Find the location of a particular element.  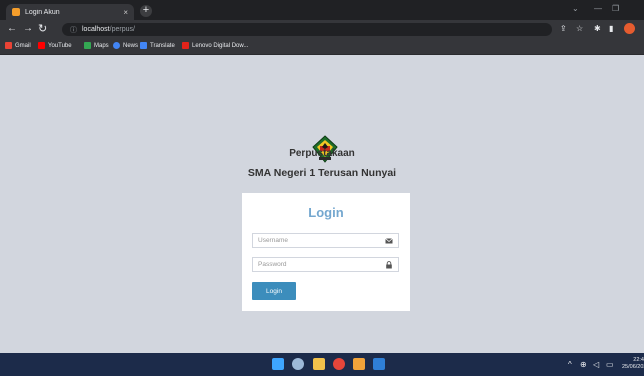

battery-icon: ▭ is located at coordinates (610, 364).